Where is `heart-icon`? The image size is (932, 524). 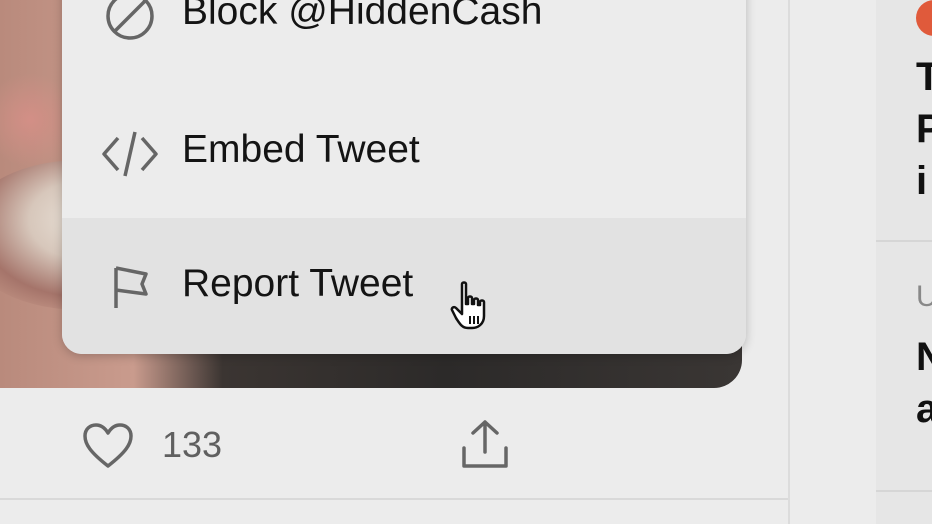
heart-icon is located at coordinates (108, 446).